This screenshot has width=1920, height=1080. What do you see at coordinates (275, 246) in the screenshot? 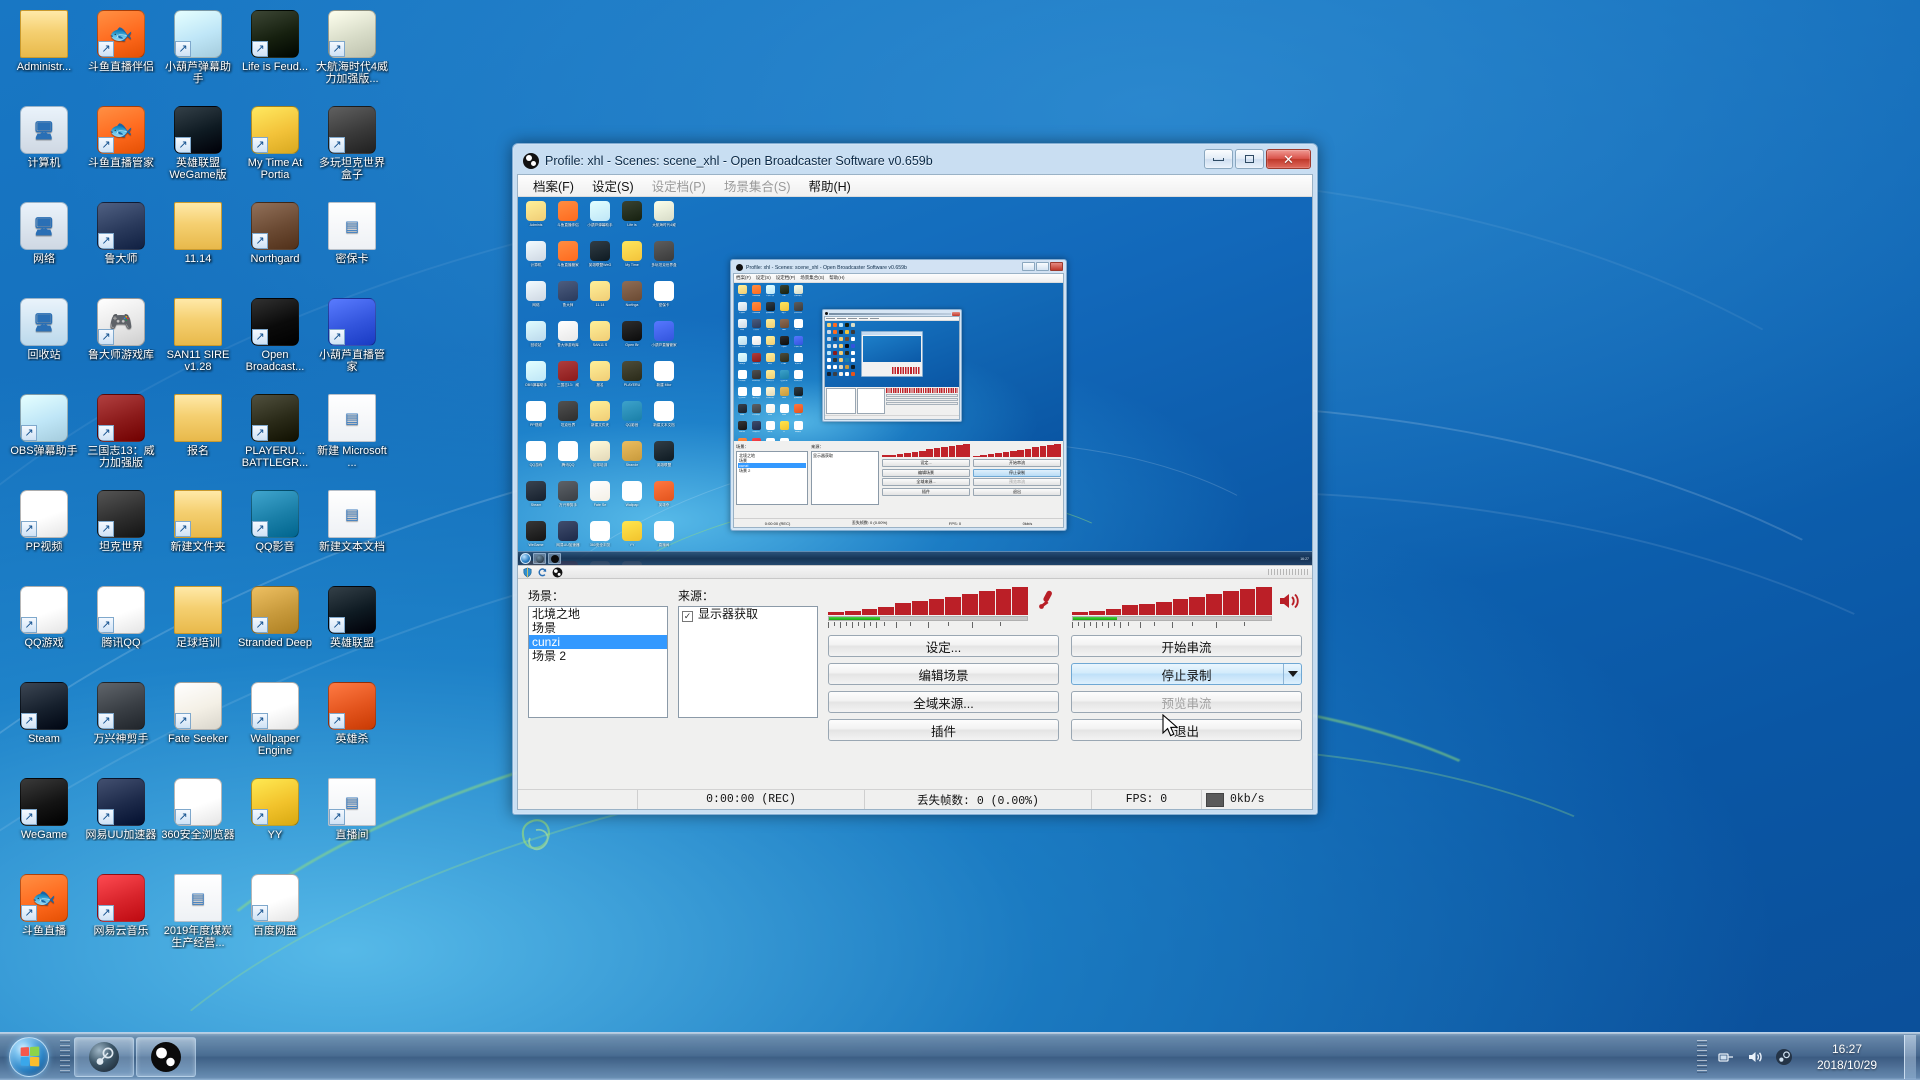
I see `desktop-icon-northgard: ↗ Northgard` at bounding box center [275, 246].